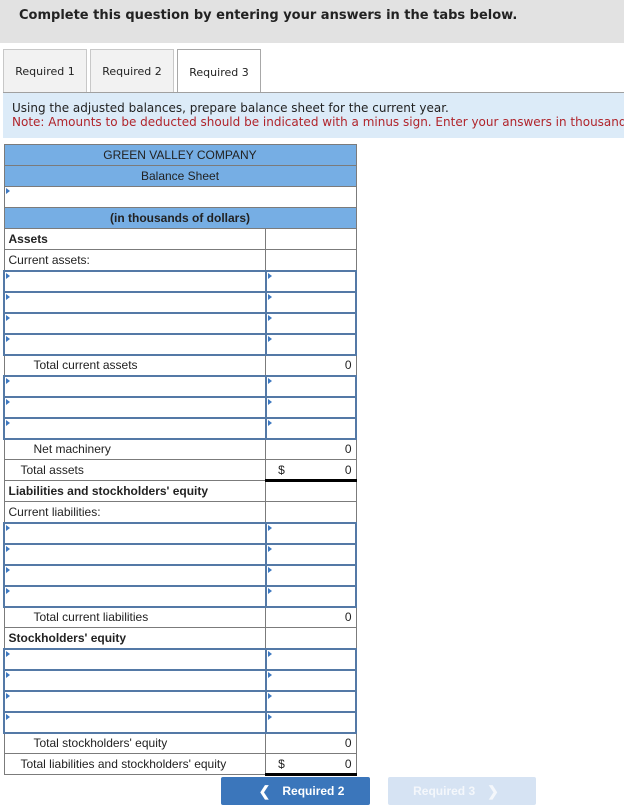 The image size is (624, 808). I want to click on net-machinery-label: Net machinery, so click(135, 449).